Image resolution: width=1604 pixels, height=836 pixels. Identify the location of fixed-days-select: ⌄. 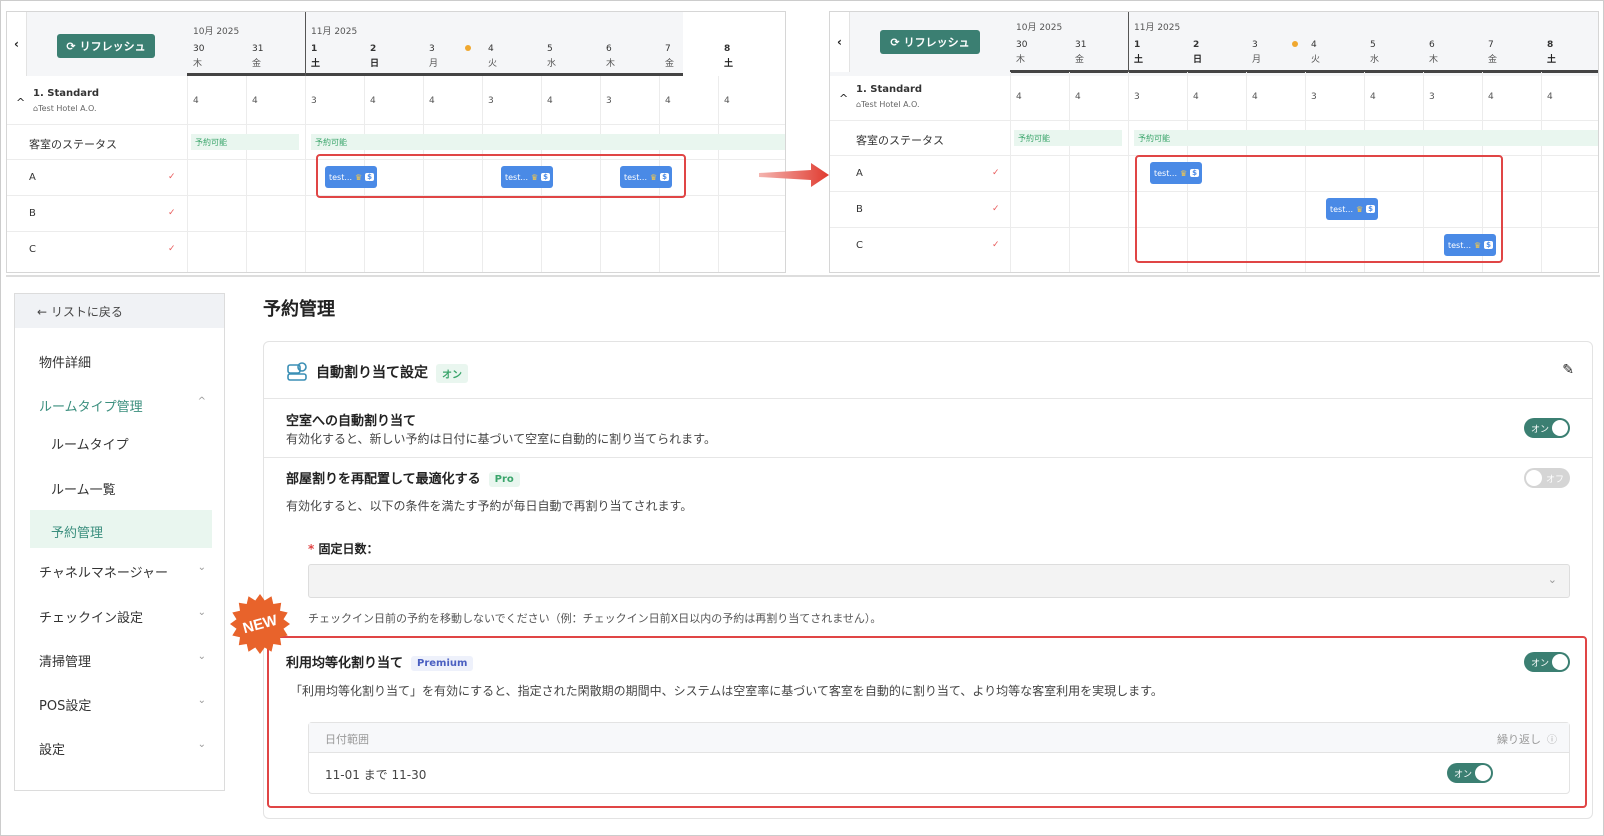
(939, 581).